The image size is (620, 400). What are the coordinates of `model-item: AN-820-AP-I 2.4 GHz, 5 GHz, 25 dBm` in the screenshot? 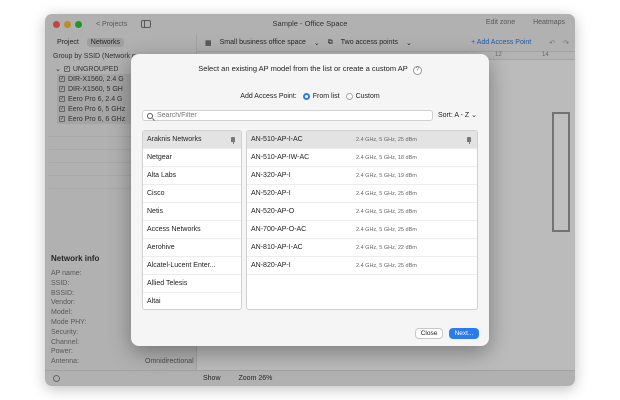 It's located at (362, 266).